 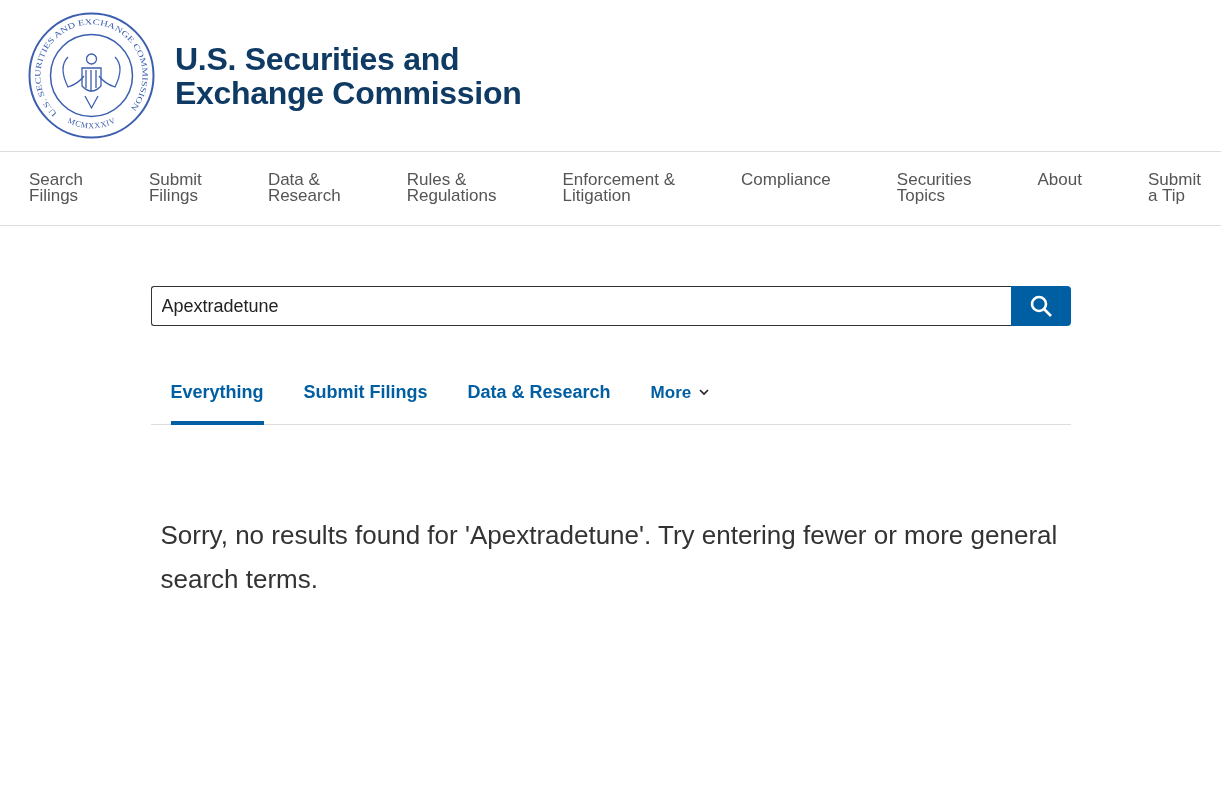 I want to click on search-button, so click(x=1040, y=306).